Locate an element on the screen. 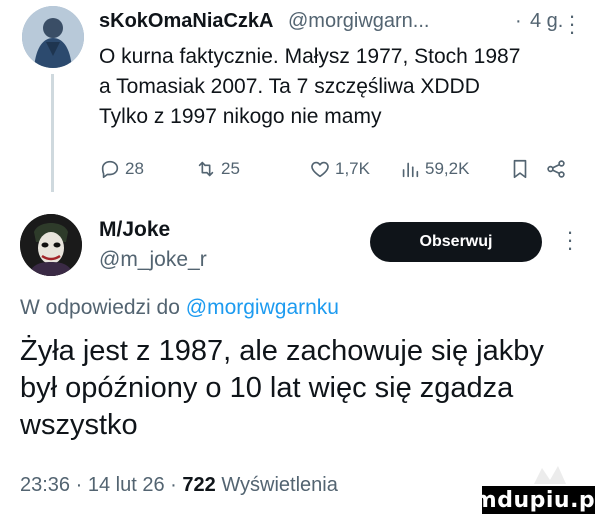  retweet-icon is located at coordinates (206, 169).